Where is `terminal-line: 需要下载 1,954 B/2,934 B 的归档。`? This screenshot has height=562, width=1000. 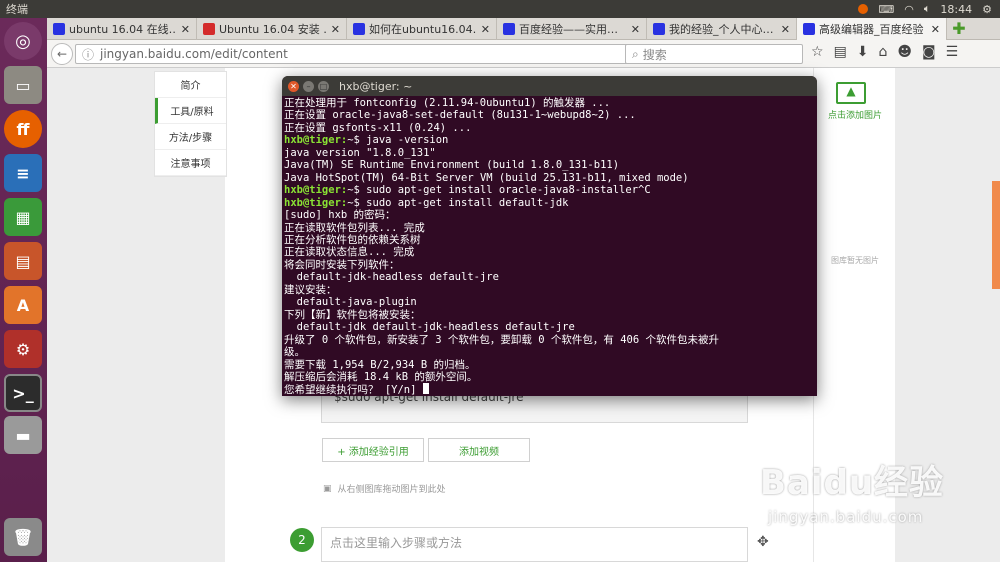 terminal-line: 需要下载 1,954 B/2,934 B 的归档。 is located at coordinates (549, 365).